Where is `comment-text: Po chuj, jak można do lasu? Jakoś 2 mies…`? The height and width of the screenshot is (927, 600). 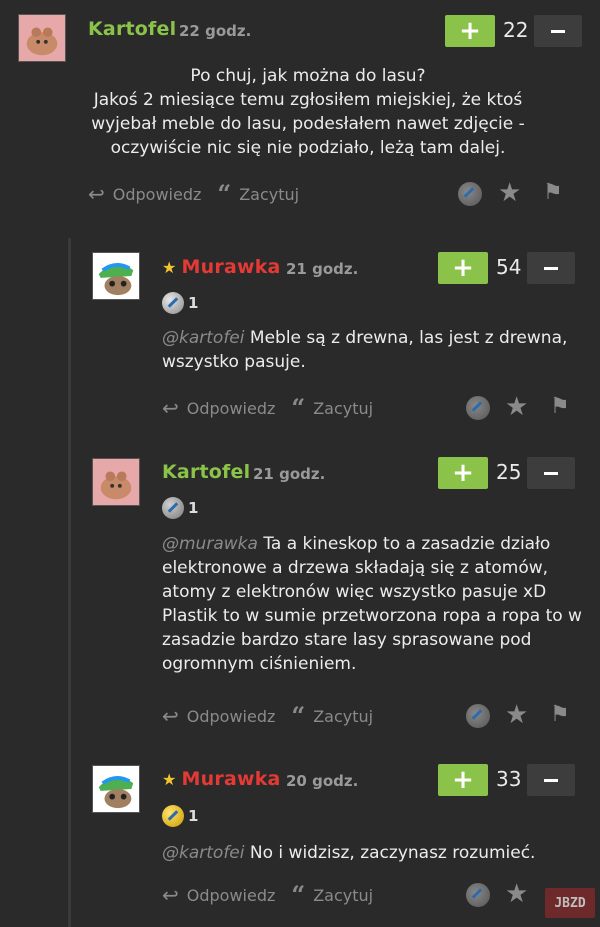 comment-text: Po chuj, jak można do lasu? Jakoś 2 mies… is located at coordinates (308, 112).